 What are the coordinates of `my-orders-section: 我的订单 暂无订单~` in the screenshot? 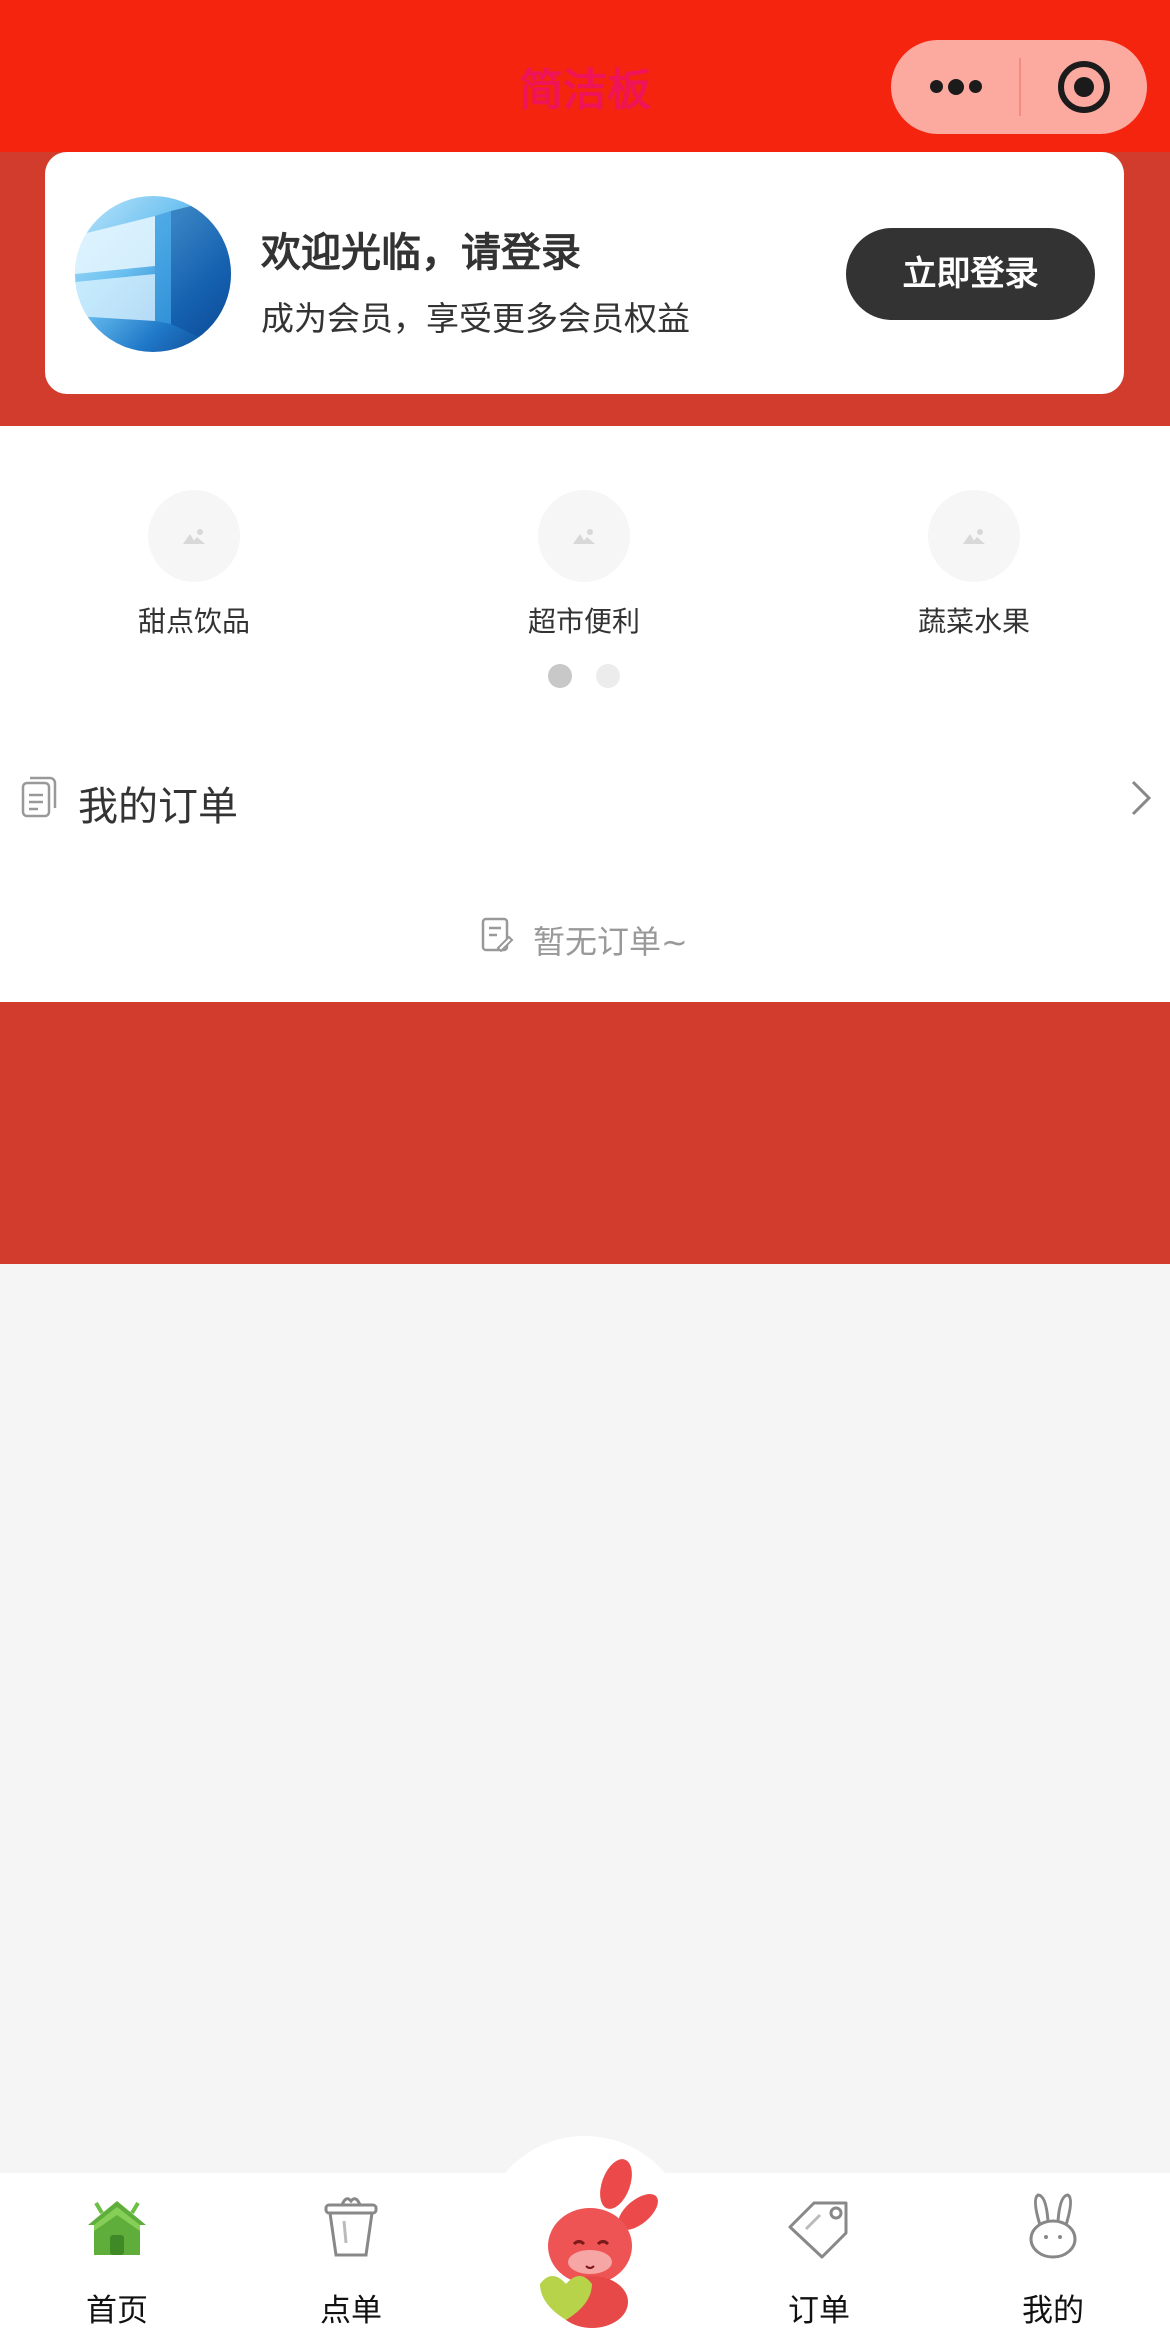 It's located at (585, 862).